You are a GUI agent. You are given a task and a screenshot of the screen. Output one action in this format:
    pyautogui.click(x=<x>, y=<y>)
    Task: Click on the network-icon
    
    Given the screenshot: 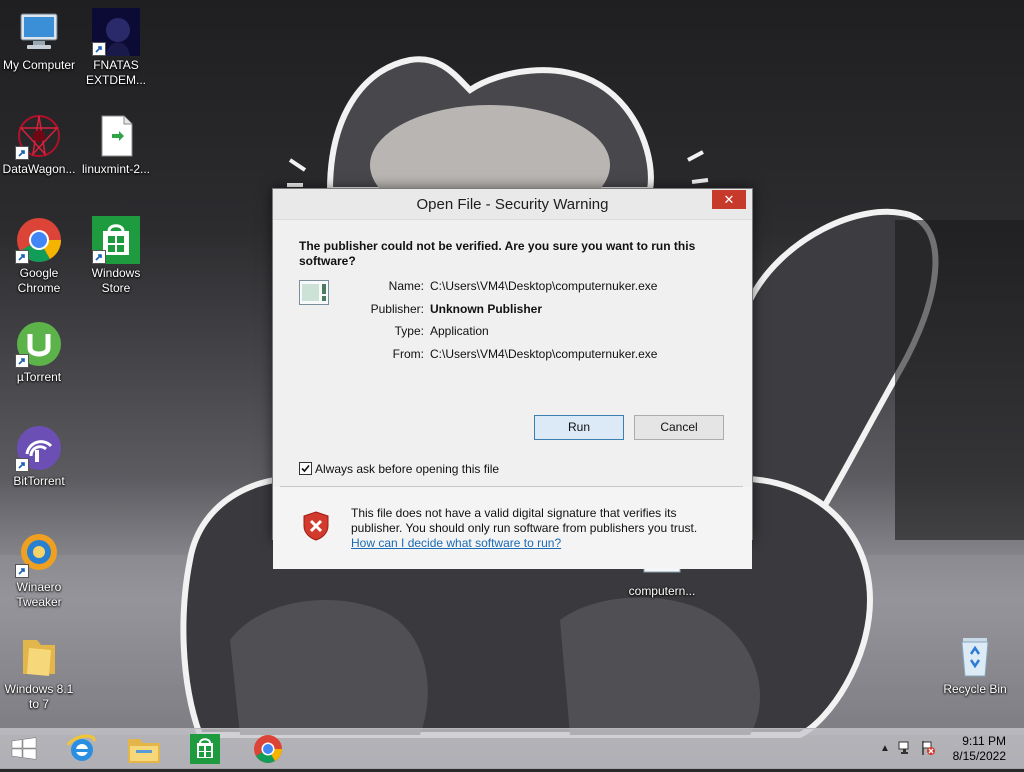 What is the action you would take?
    pyautogui.click(x=906, y=750)
    